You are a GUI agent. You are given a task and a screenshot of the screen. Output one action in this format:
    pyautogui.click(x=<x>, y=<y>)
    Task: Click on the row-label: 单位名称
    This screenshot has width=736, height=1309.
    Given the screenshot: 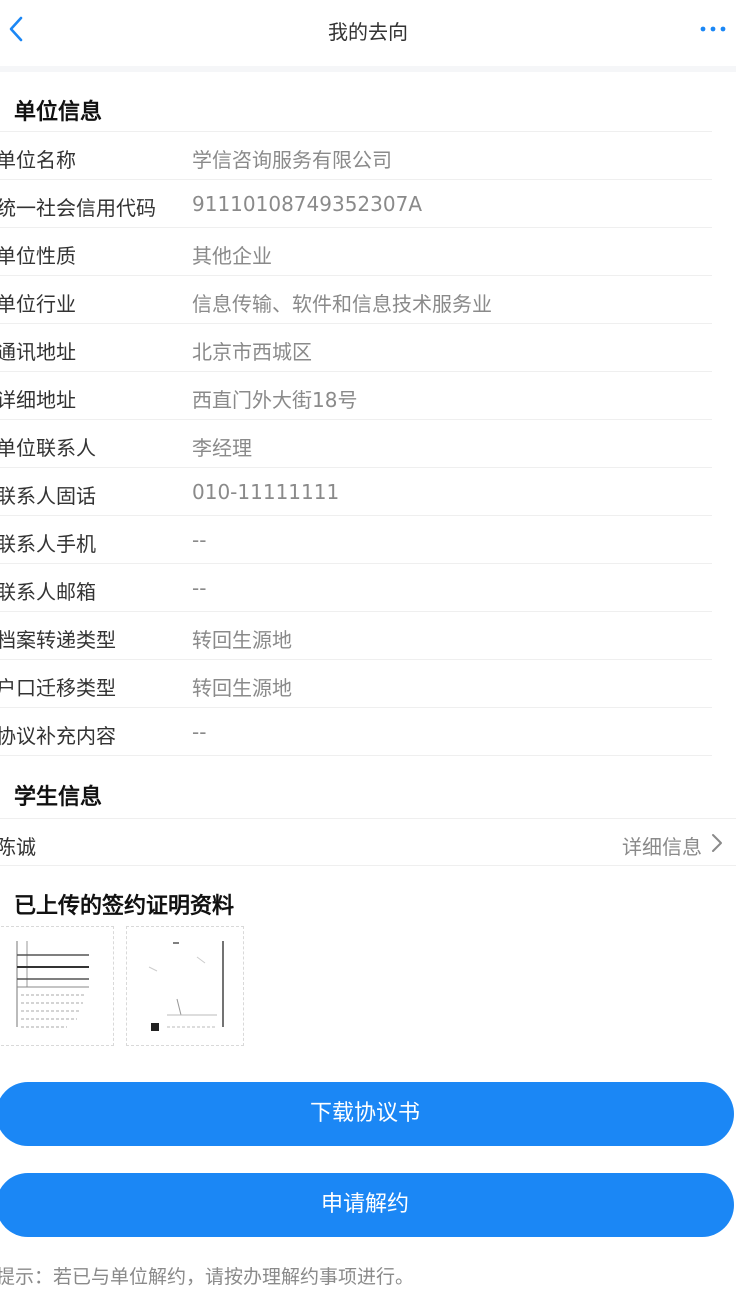 What is the action you would take?
    pyautogui.click(x=38, y=160)
    